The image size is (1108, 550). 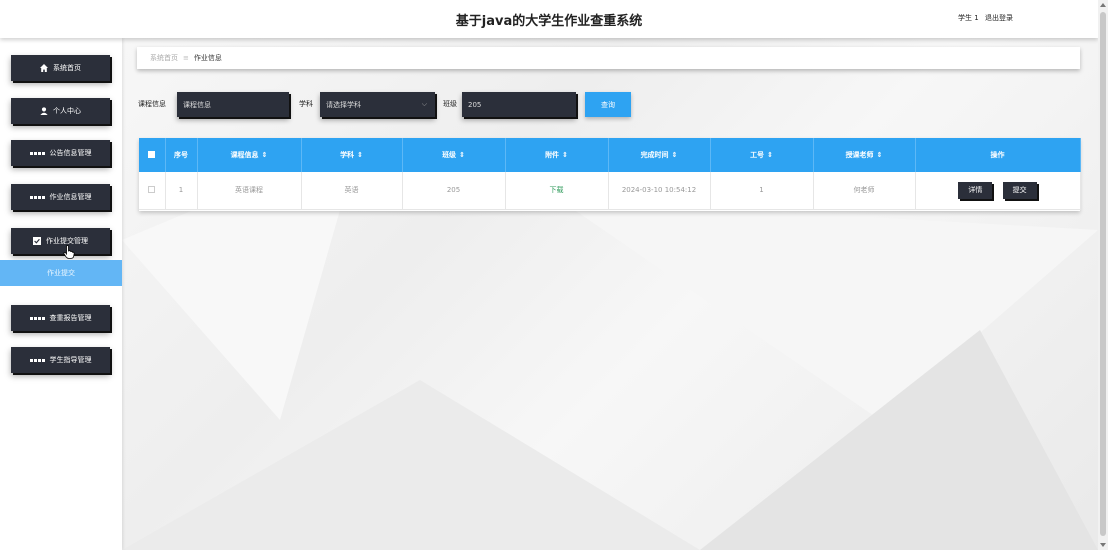 I want to click on course-search-placeholder: 课程信息, so click(x=197, y=104).